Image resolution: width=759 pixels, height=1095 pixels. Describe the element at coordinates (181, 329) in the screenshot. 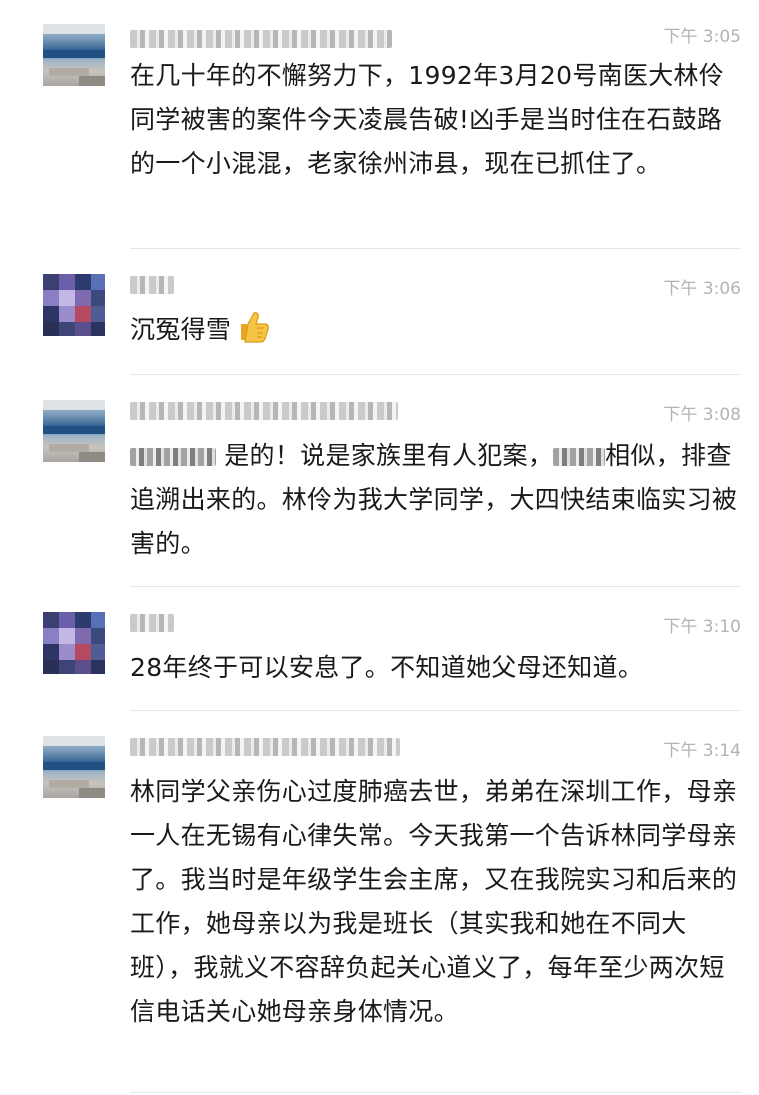

I see `comment-text-body: 沉冤得雪` at that location.